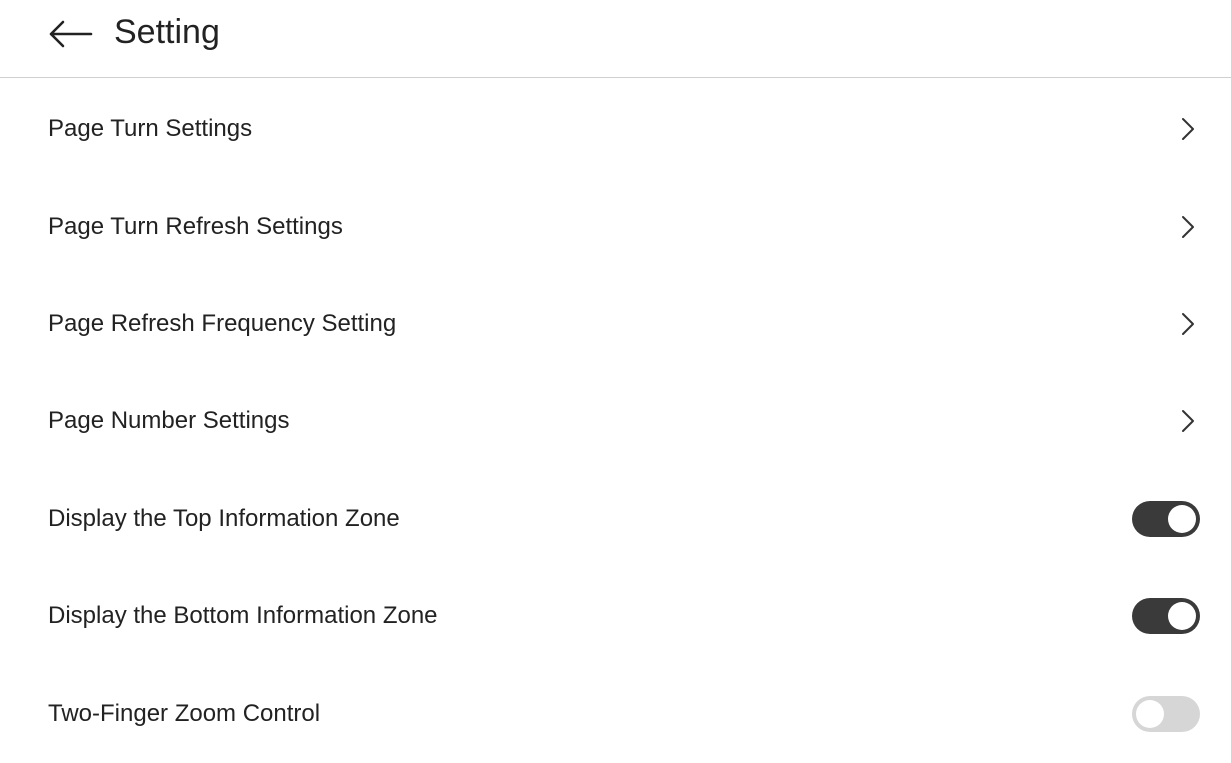 The width and height of the screenshot is (1231, 763). I want to click on page-turn-refresh-settings-item: Page Turn Refresh Settings, so click(615, 227).